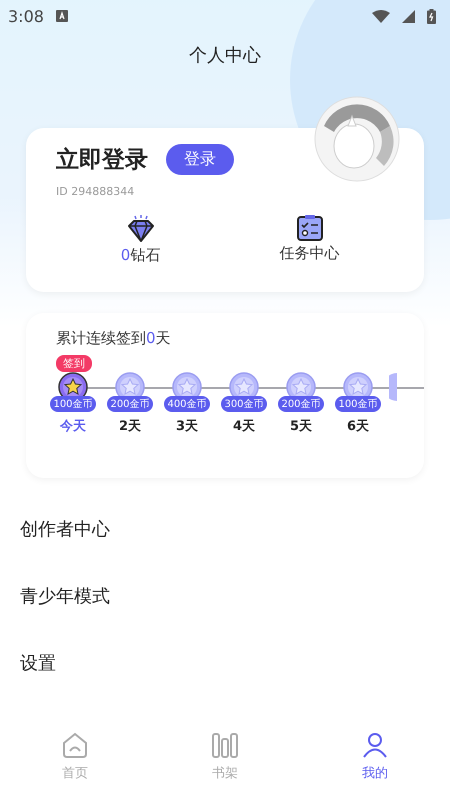  What do you see at coordinates (26, 16) in the screenshot?
I see `status-time: 3:08` at bounding box center [26, 16].